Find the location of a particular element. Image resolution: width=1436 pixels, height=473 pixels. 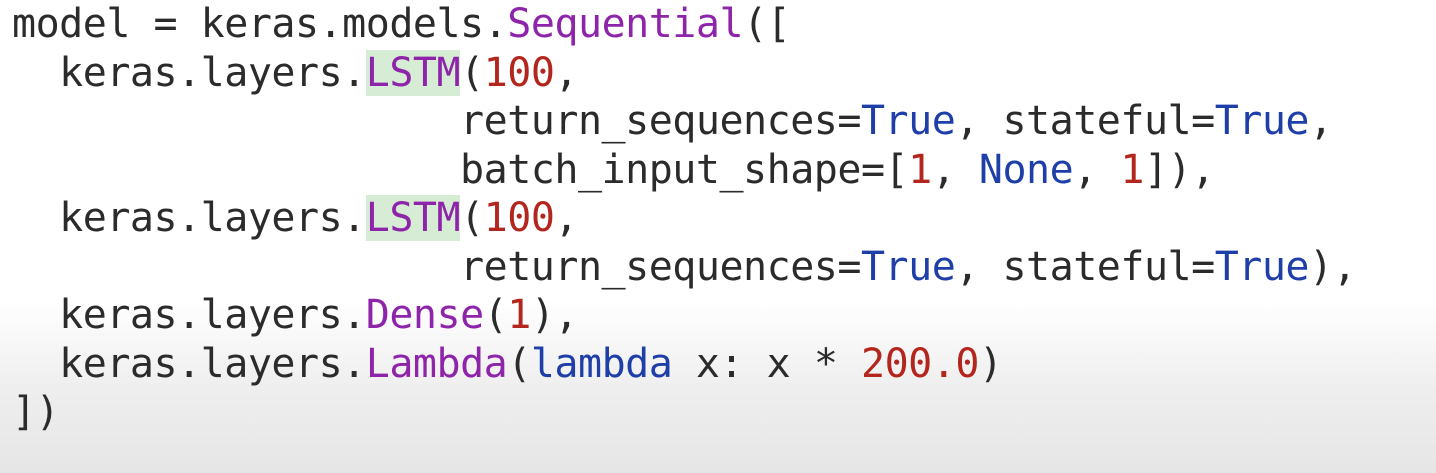

code-line-6: return_sequences=True, stateful=True), is located at coordinates (684, 267).